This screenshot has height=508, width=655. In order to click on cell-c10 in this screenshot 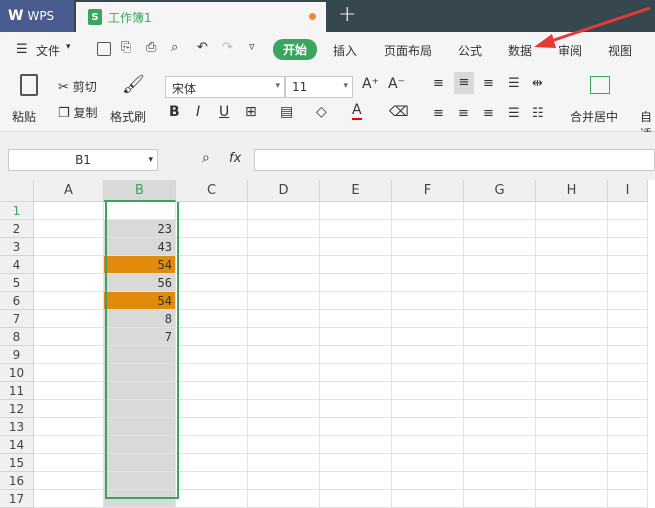, I will do `click(212, 373)`.